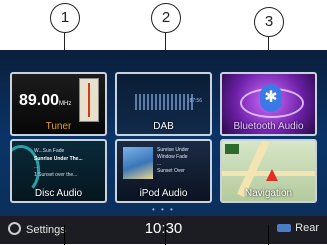 This screenshot has width=327, height=245. What do you see at coordinates (65, 18) in the screenshot?
I see `callout-1: 1` at bounding box center [65, 18].